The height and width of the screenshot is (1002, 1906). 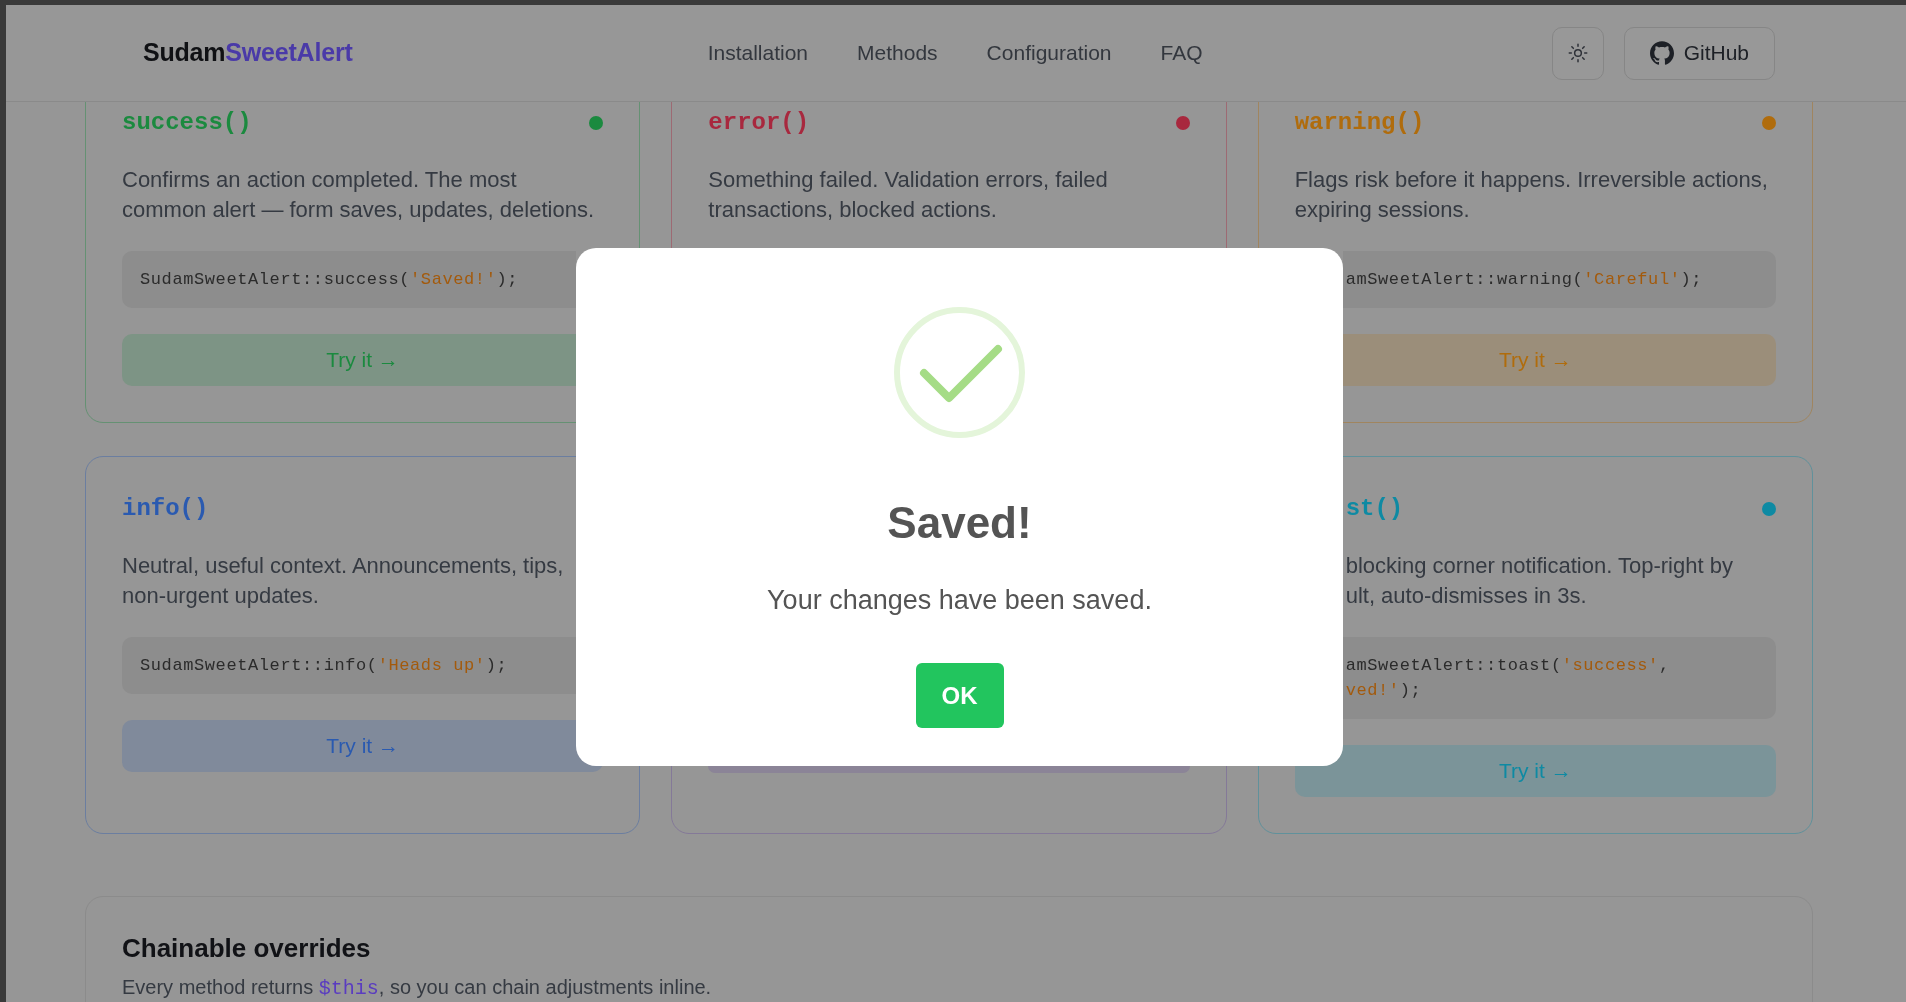 What do you see at coordinates (759, 123) in the screenshot?
I see `method-title: error()` at bounding box center [759, 123].